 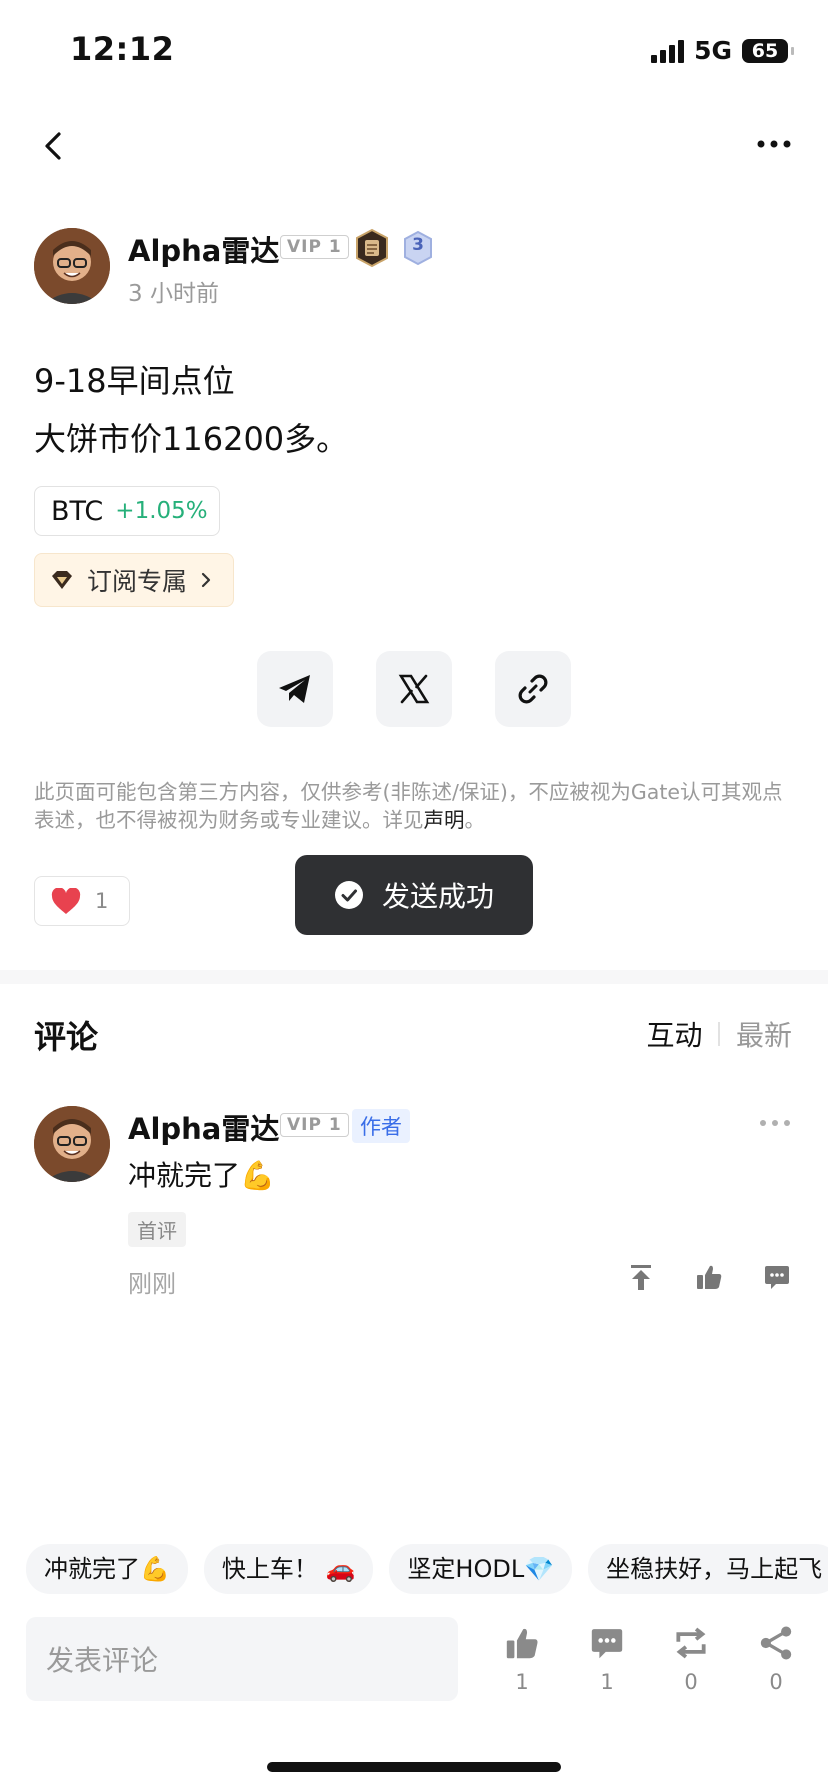 What do you see at coordinates (691, 1643) in the screenshot?
I see `repost-icon` at bounding box center [691, 1643].